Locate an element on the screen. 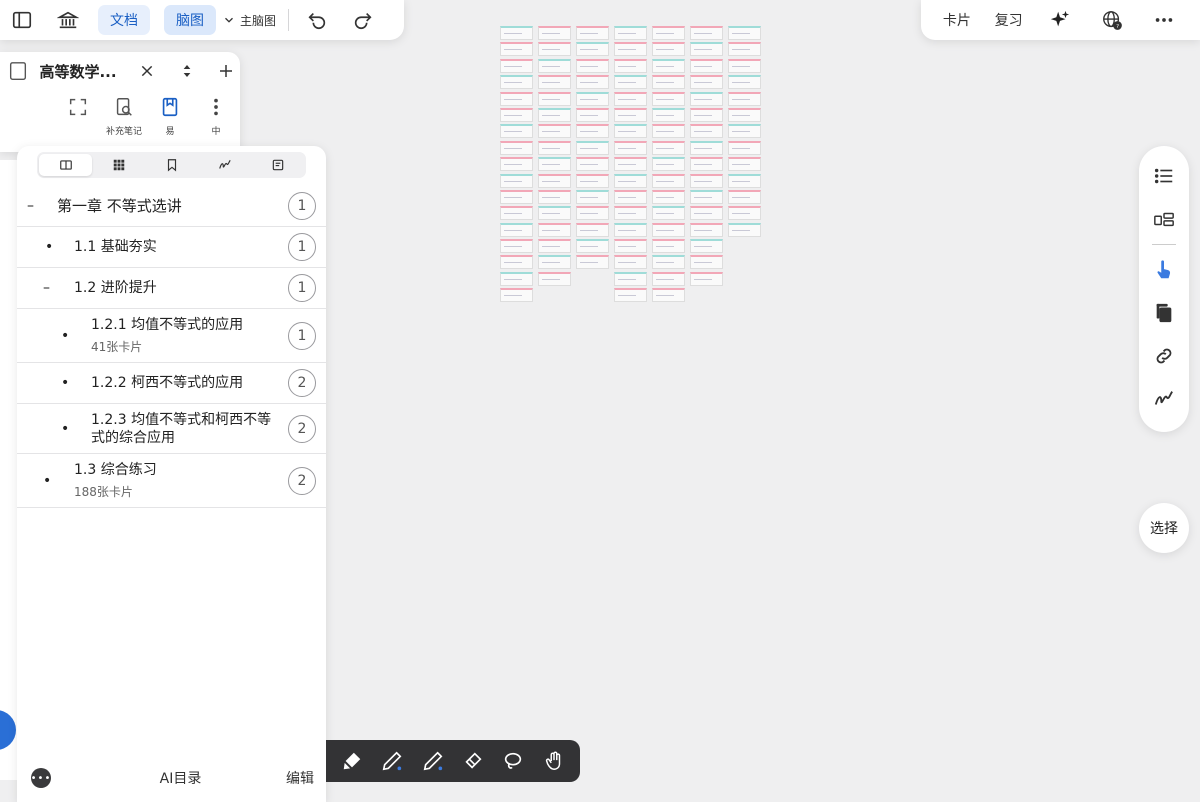 This screenshot has height=802, width=1200. outline-tab is located at coordinates (65, 165).